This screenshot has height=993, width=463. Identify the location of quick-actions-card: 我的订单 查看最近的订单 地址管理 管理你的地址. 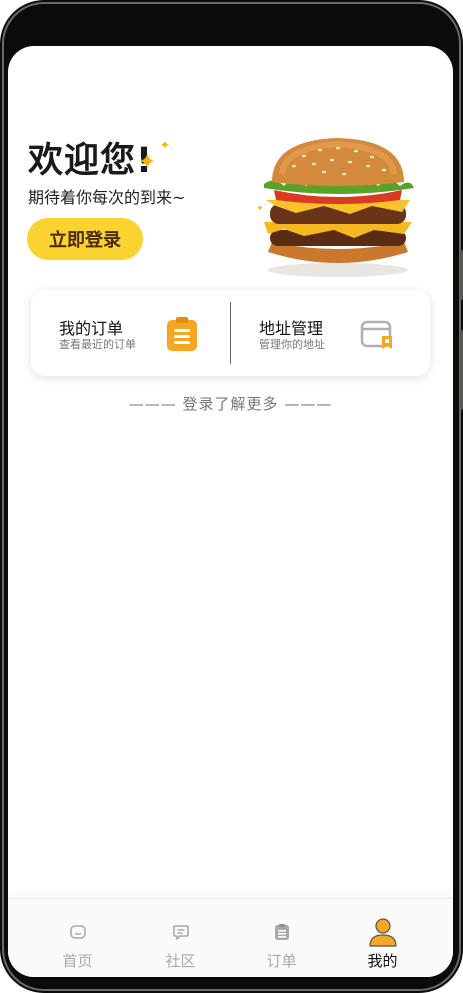
(230, 333).